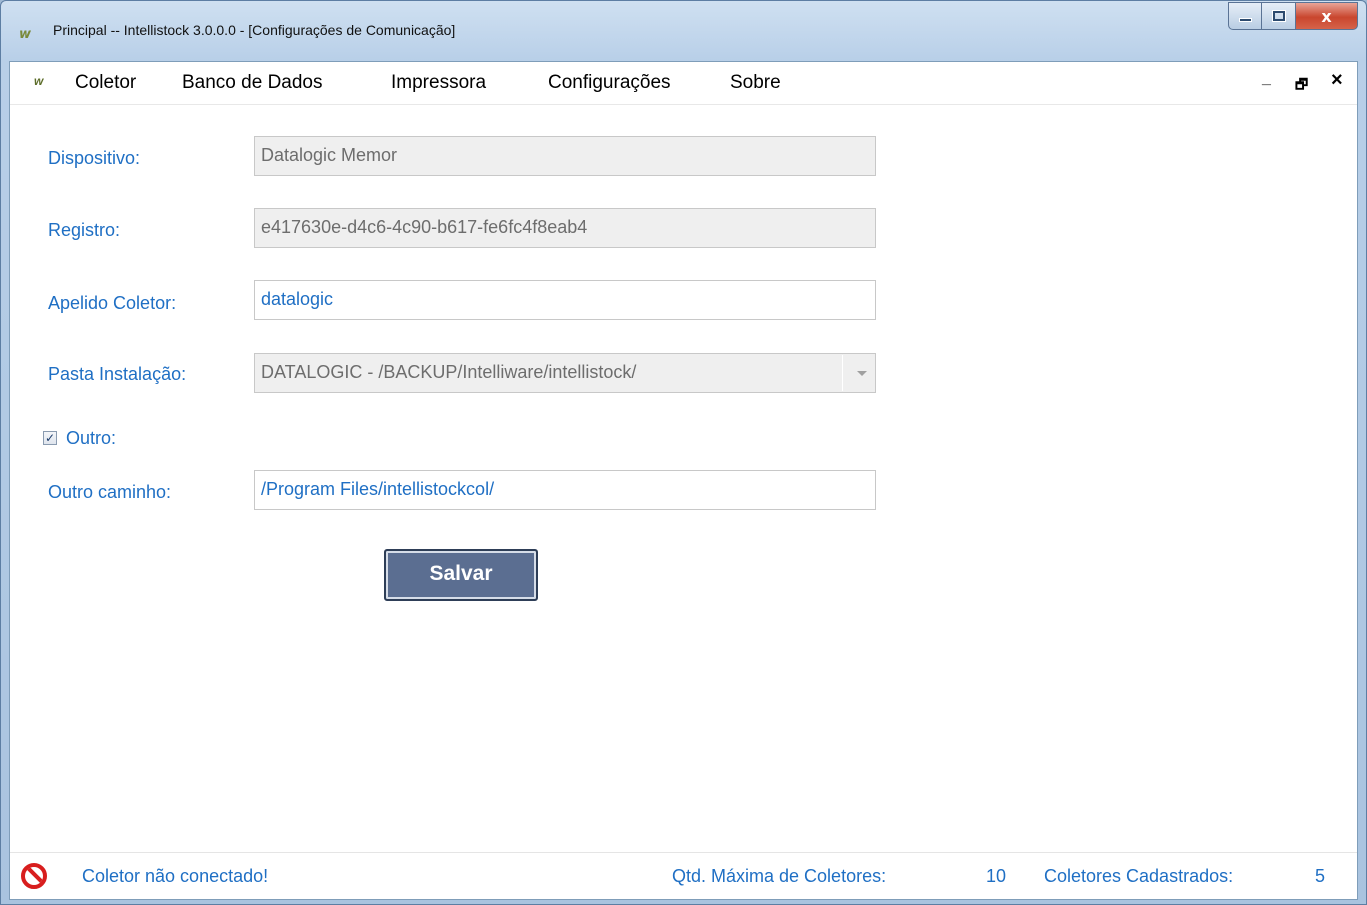  I want to click on window-controls: x, so click(1293, 16).